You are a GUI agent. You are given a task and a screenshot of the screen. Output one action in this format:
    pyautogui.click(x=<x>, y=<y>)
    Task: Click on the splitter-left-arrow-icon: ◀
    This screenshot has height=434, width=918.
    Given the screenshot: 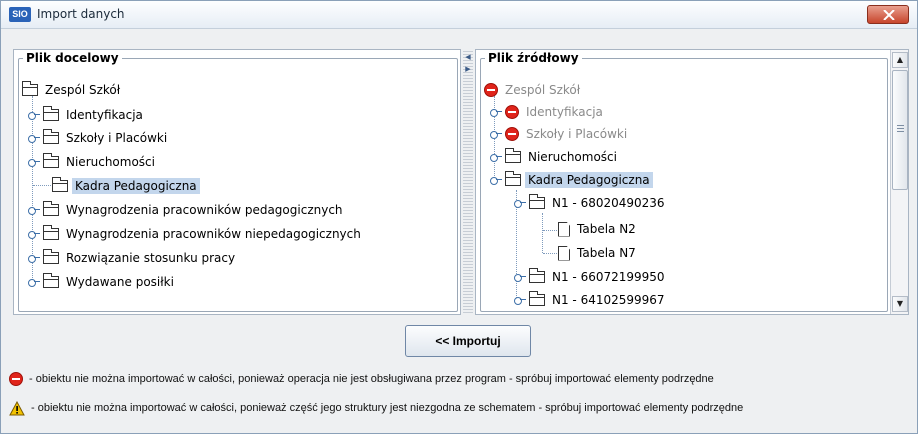 What is the action you would take?
    pyautogui.click(x=468, y=57)
    